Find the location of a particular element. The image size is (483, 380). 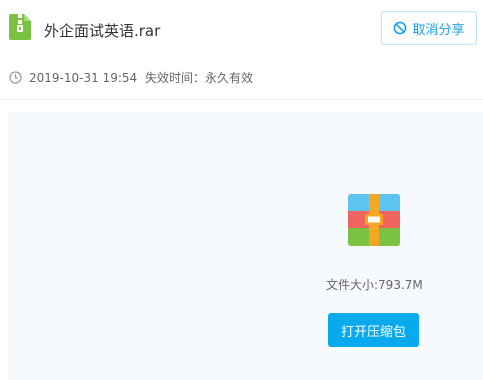

share-time: 2019-10-31 19:54 is located at coordinates (83, 78).